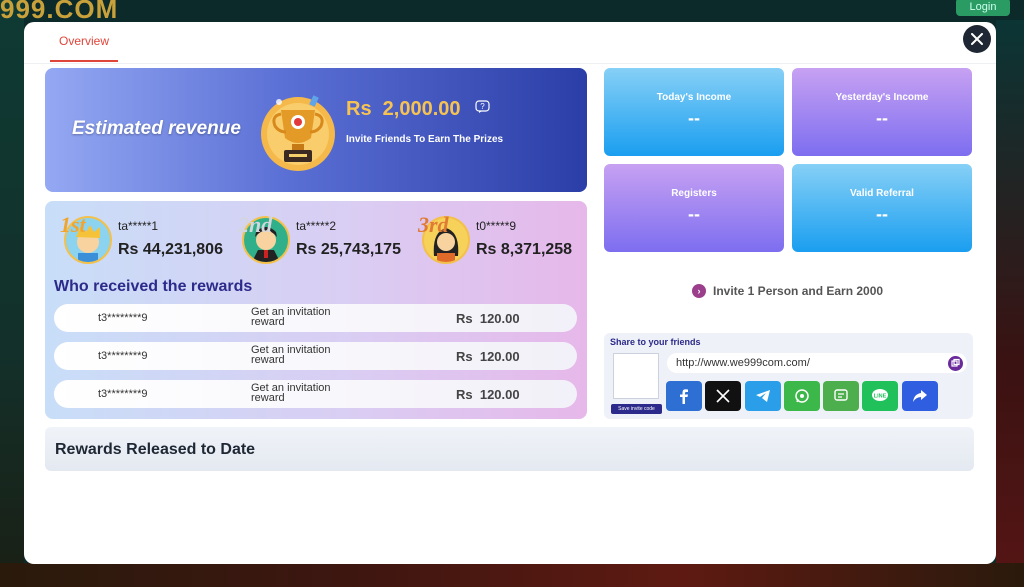 The height and width of the screenshot is (587, 1024). I want to click on banner-subtitle: Invite Friends To Earn The Prizes, so click(425, 139).